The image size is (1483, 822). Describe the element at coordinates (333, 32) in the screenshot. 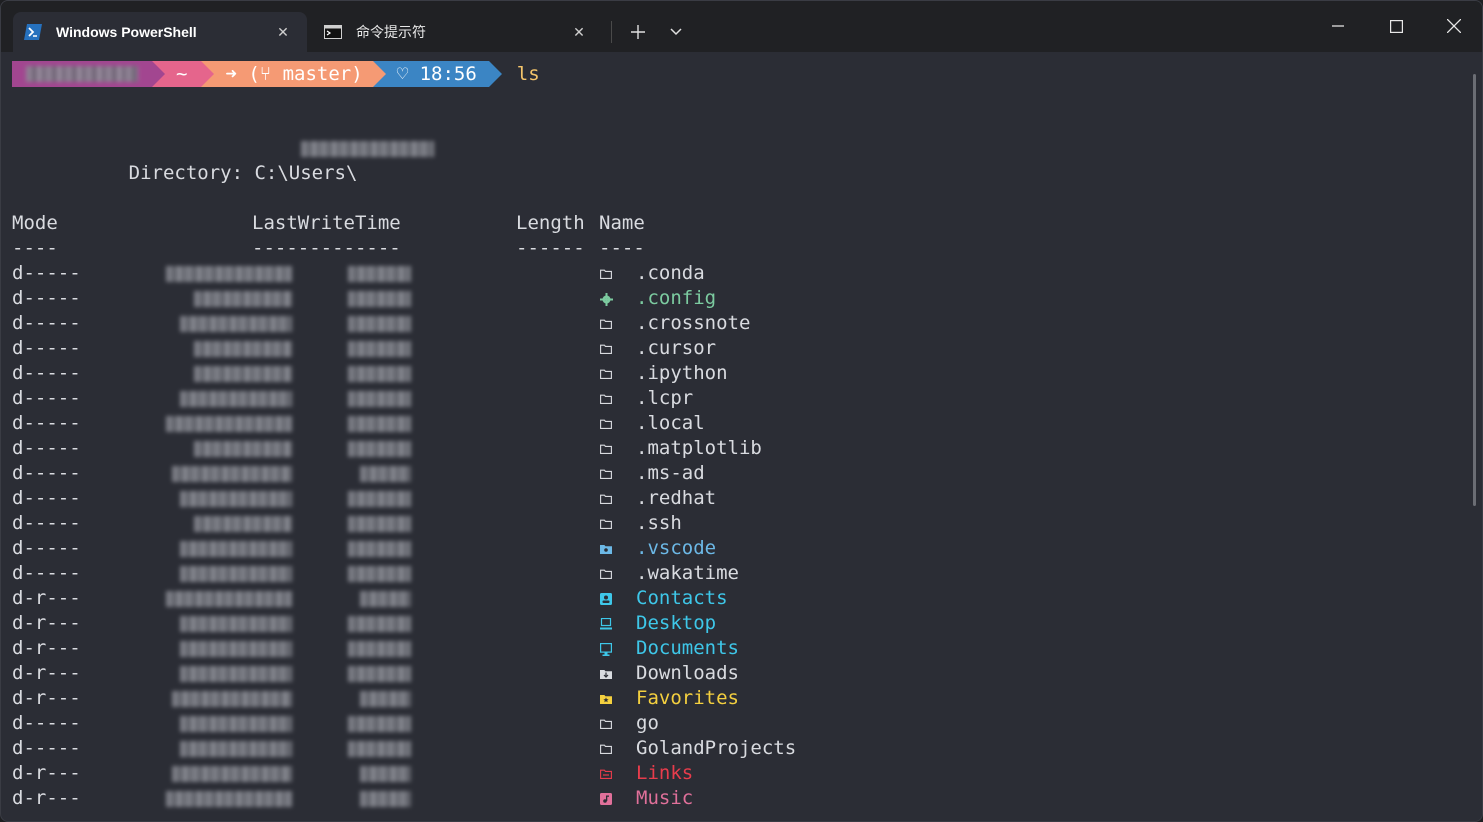

I see `cmd-icon` at that location.